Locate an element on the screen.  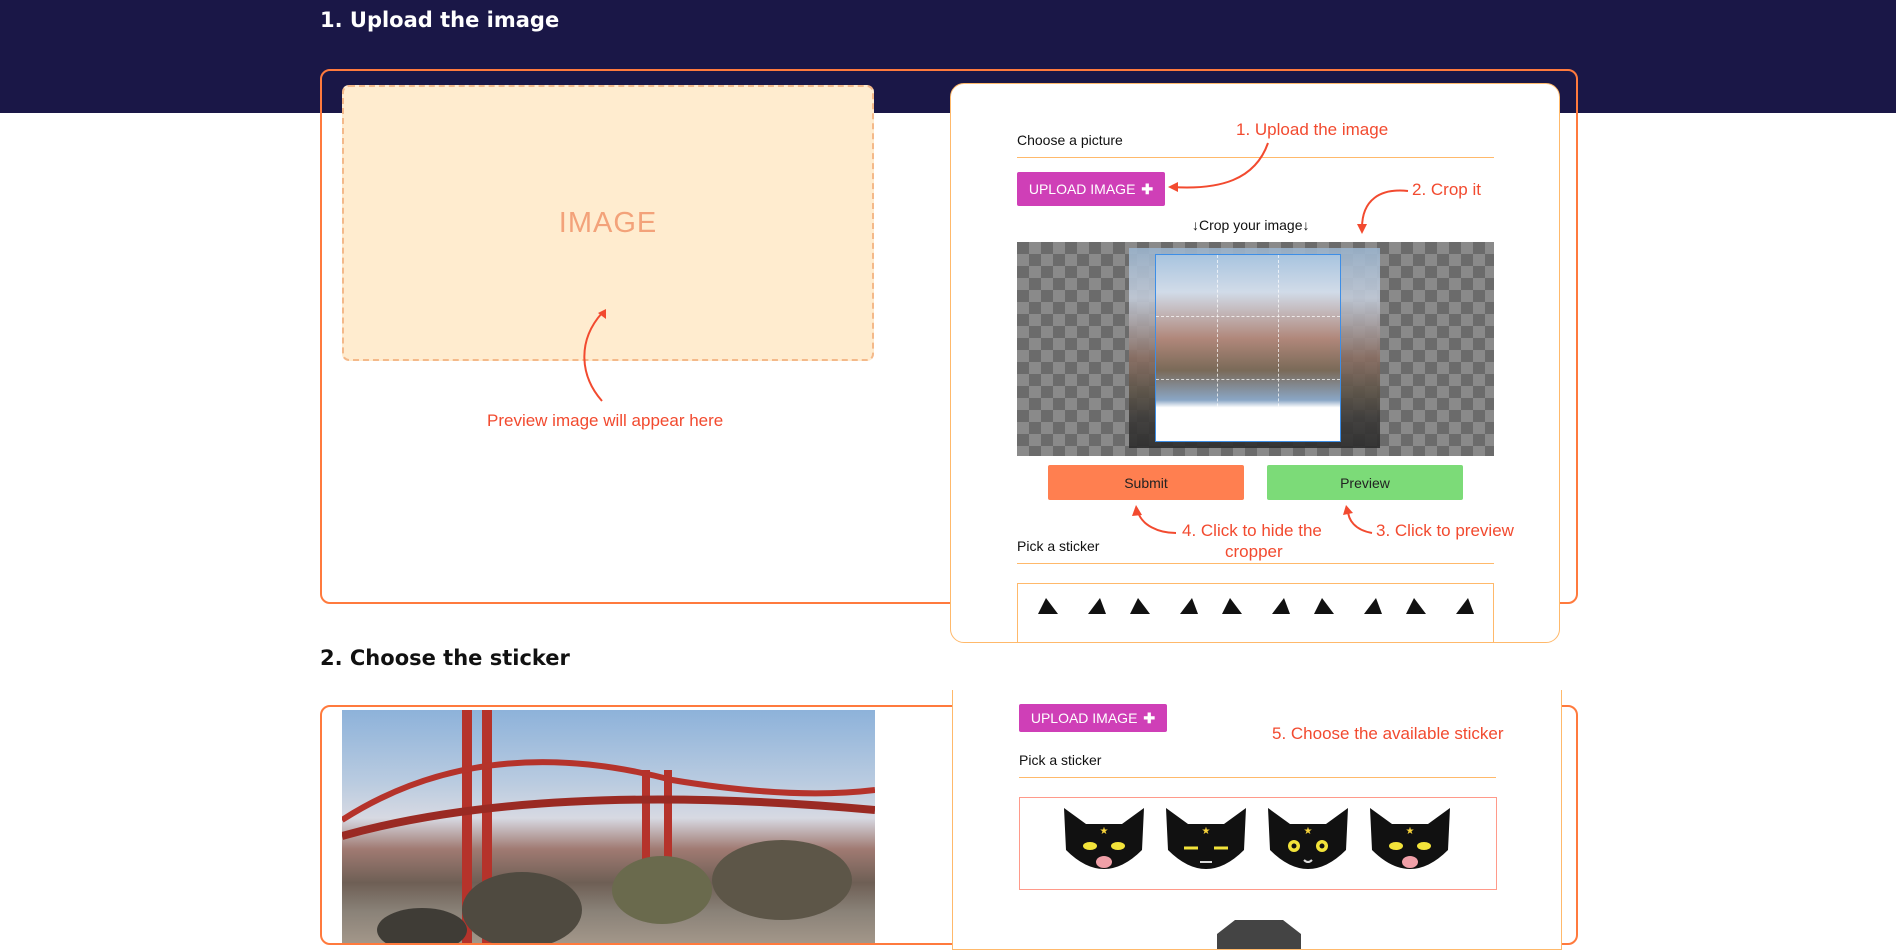
annotation-hide-cropper-2: cropper is located at coordinates (1254, 551).